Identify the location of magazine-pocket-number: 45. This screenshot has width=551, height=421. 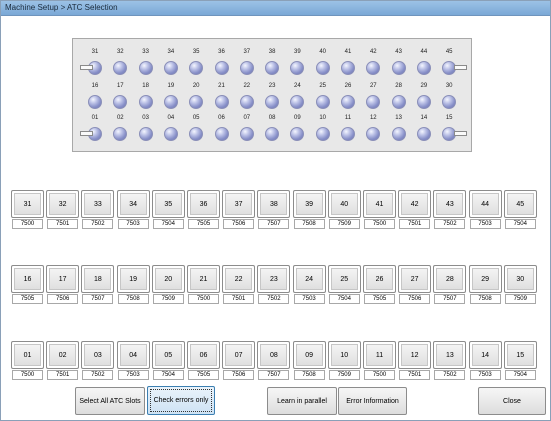
(449, 52).